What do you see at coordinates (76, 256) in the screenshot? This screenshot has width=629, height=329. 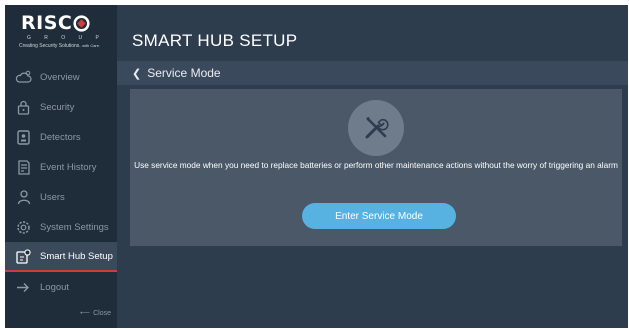 I see `sidebar-item-label: Smart Hub Setup` at bounding box center [76, 256].